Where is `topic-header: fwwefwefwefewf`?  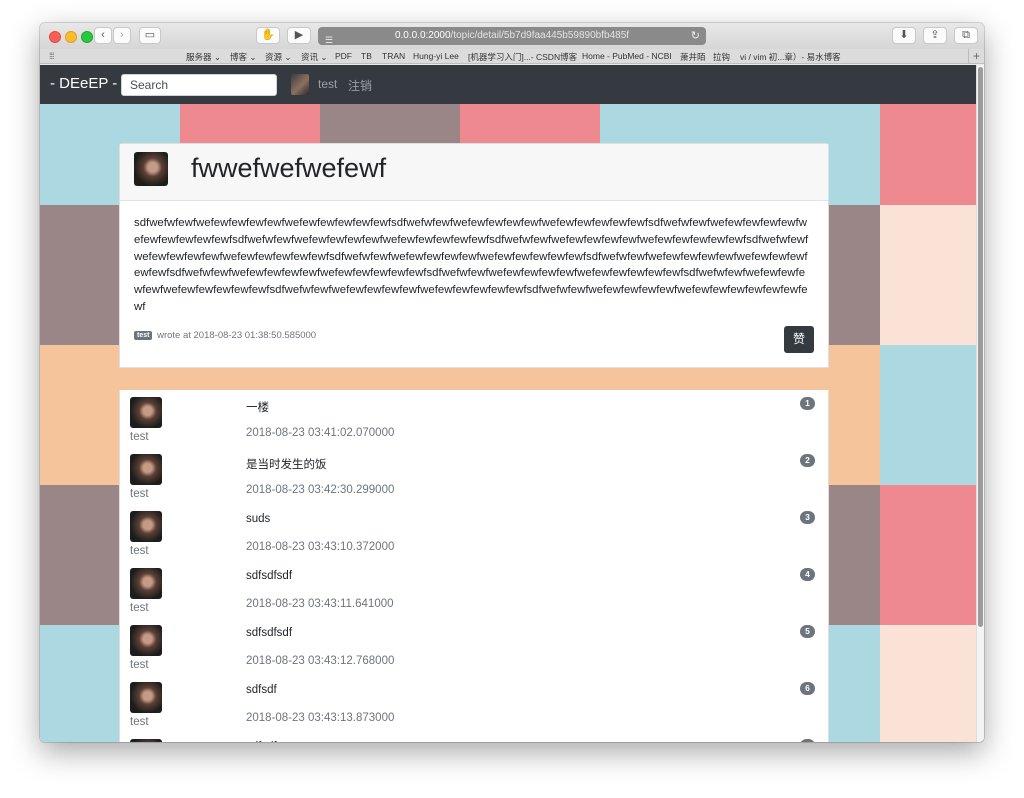
topic-header: fwwefwefwefewf is located at coordinates (474, 172).